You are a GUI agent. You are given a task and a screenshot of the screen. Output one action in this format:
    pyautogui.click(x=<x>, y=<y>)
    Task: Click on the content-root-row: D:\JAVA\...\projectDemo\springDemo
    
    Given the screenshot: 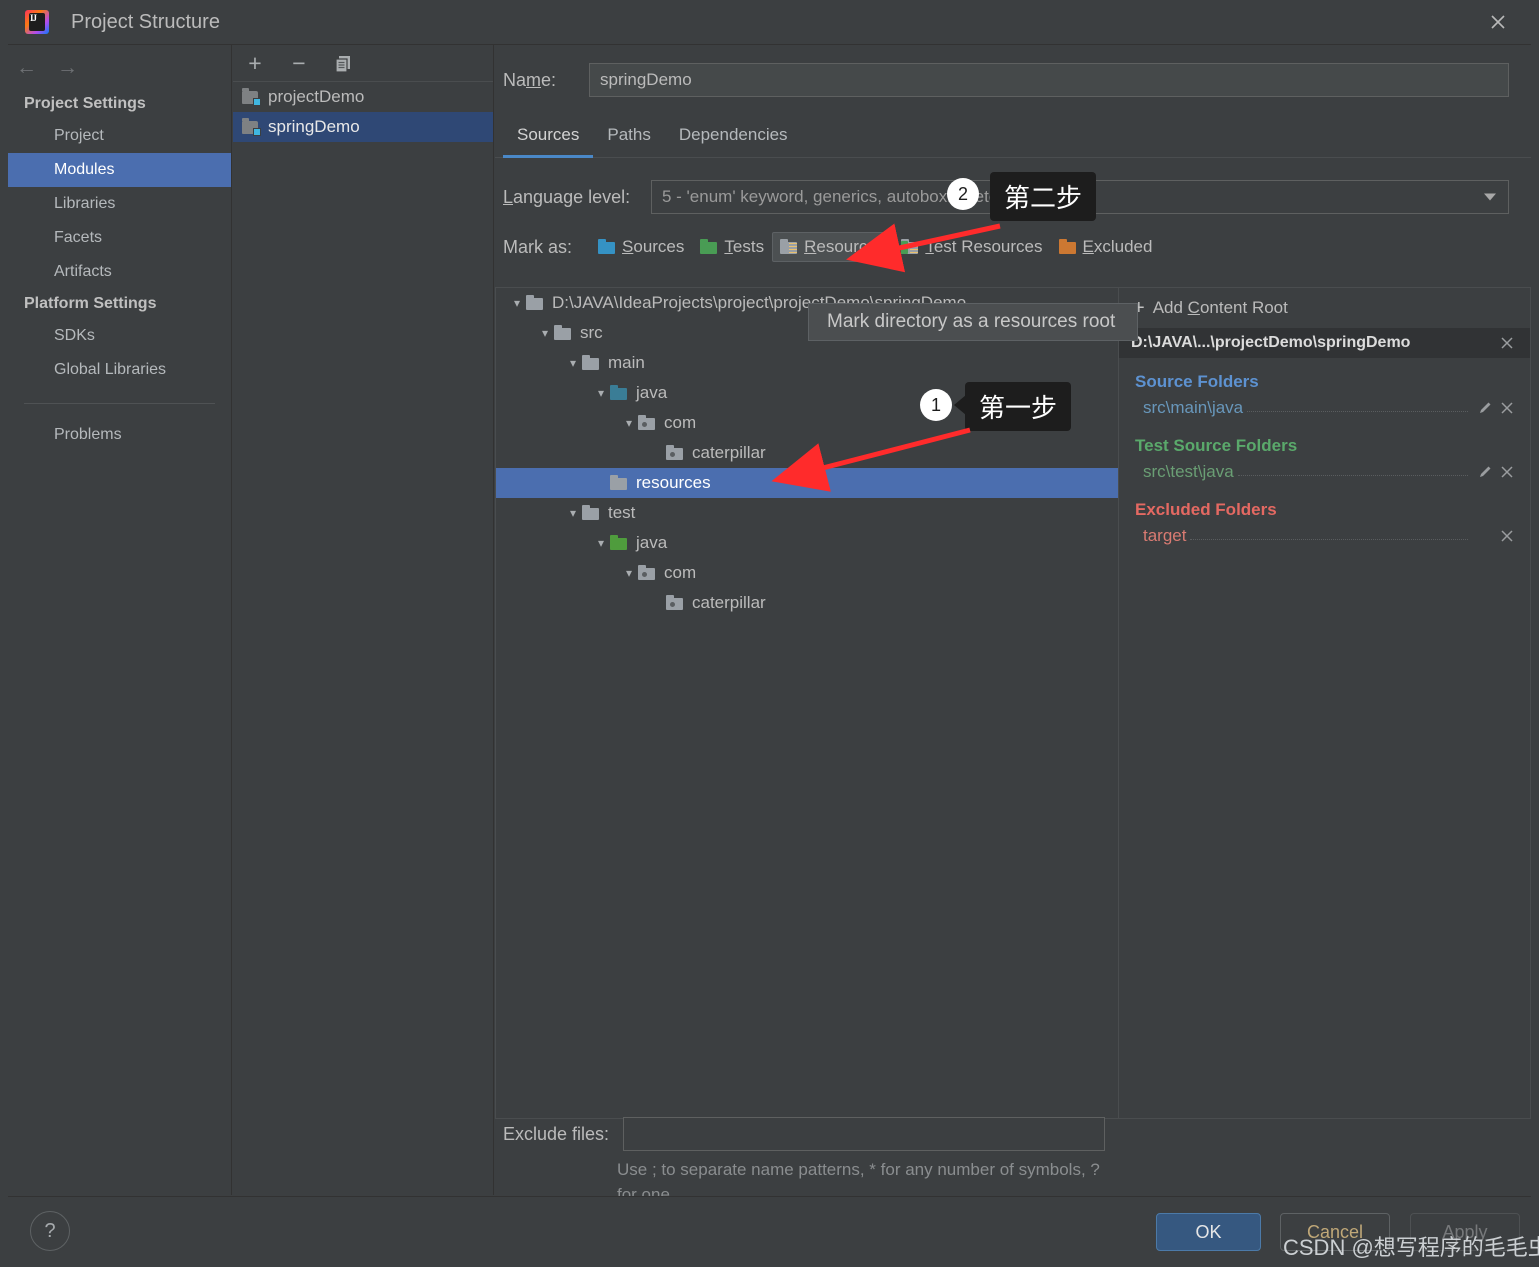 What is the action you would take?
    pyautogui.click(x=1324, y=343)
    